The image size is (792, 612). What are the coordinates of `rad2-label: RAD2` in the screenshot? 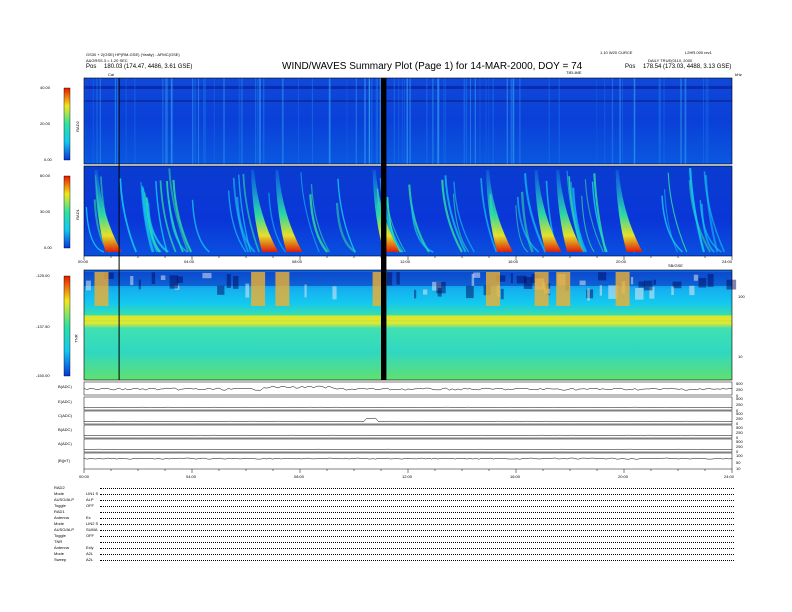 It's located at (77, 126).